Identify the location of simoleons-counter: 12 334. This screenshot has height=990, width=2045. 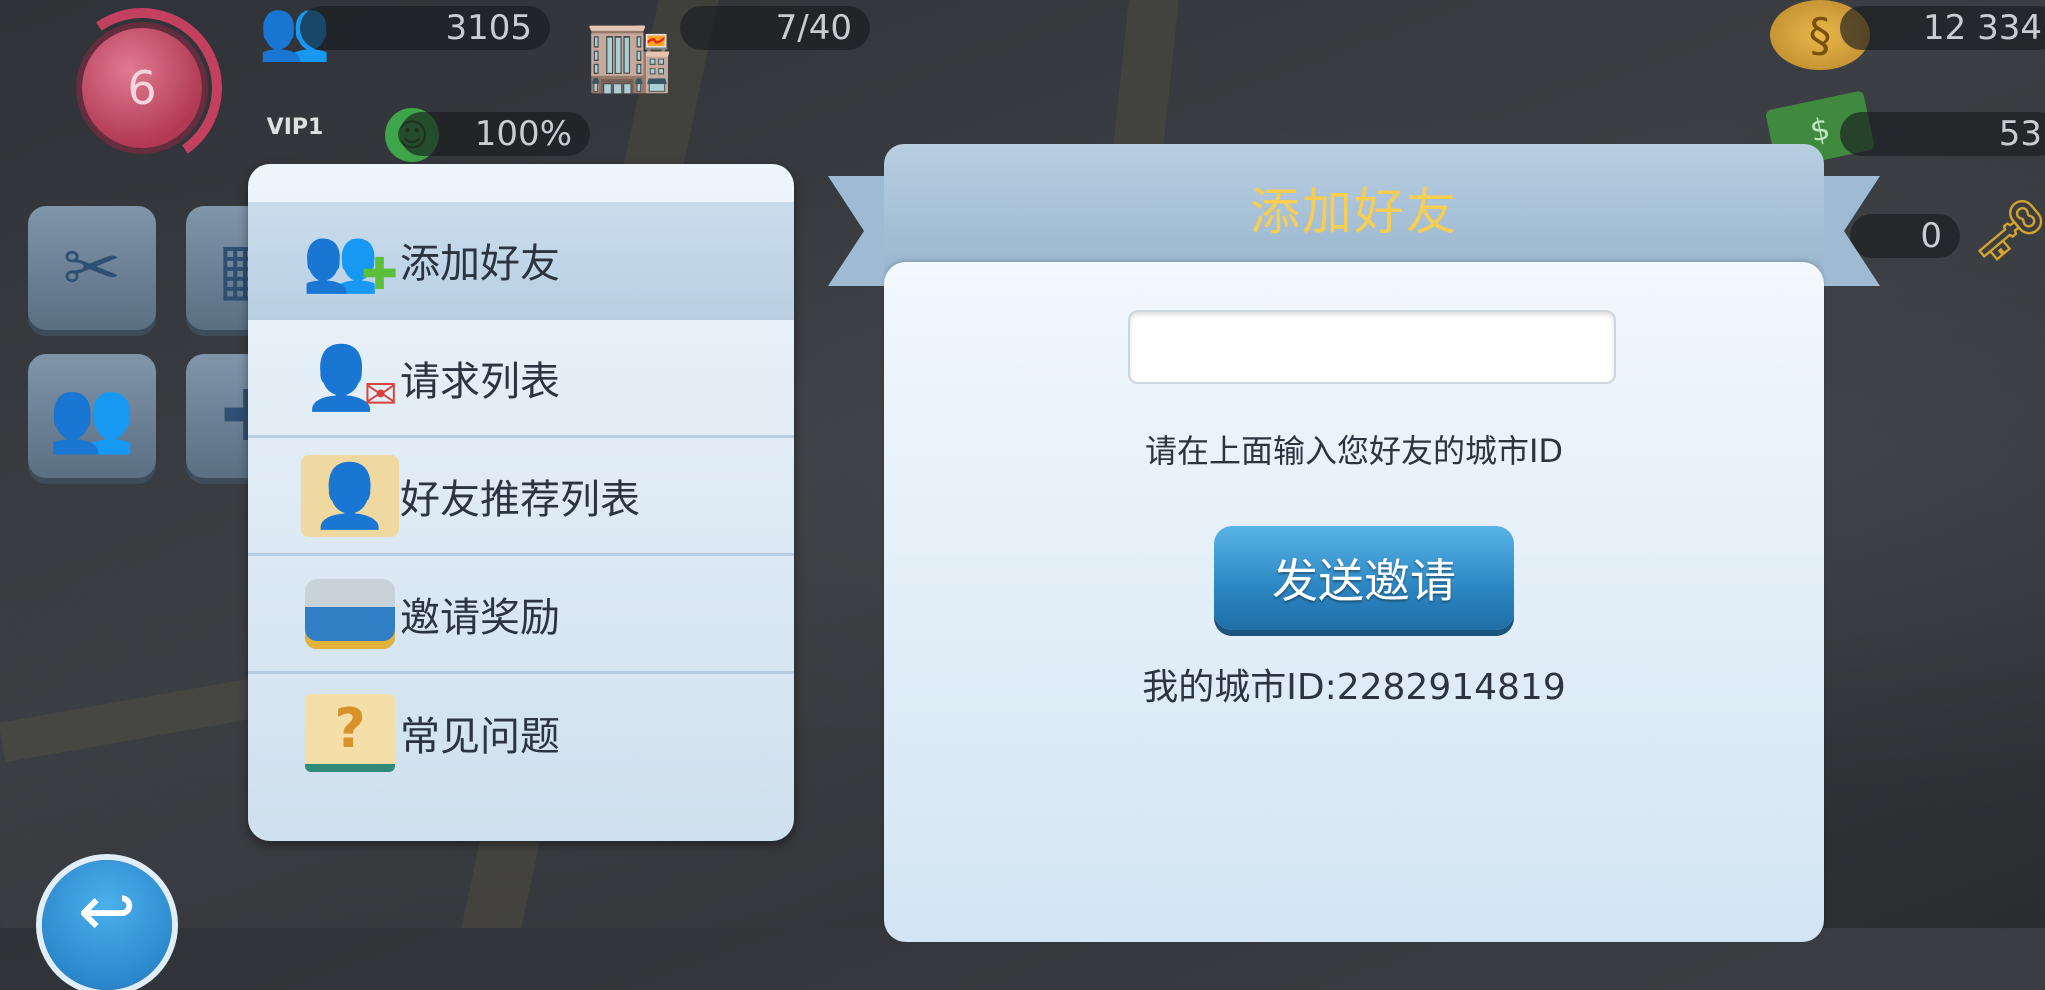
(1942, 28).